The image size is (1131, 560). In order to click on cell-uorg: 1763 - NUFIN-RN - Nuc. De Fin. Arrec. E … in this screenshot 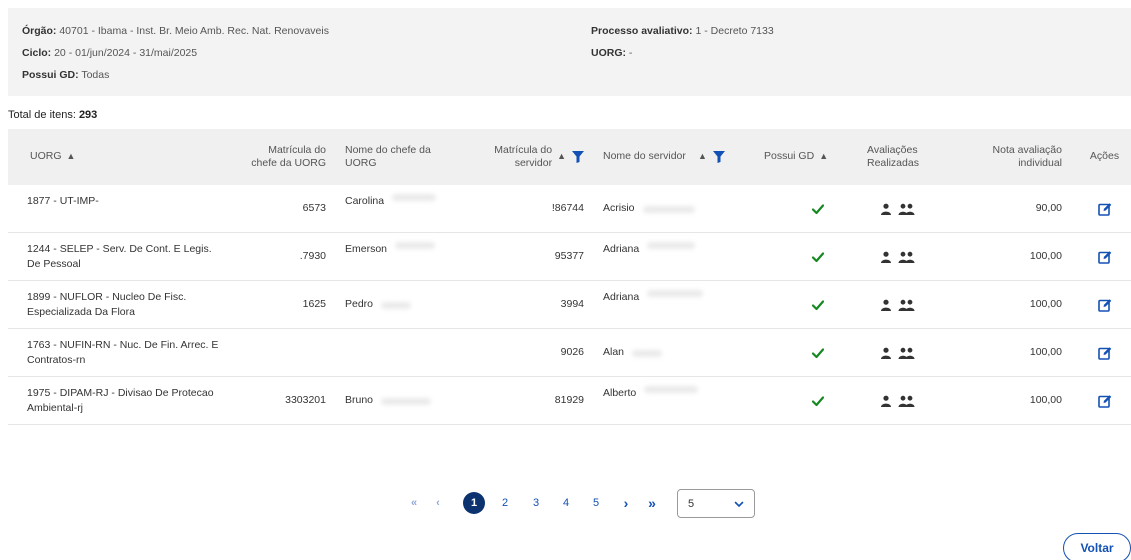, I will do `click(123, 352)`.